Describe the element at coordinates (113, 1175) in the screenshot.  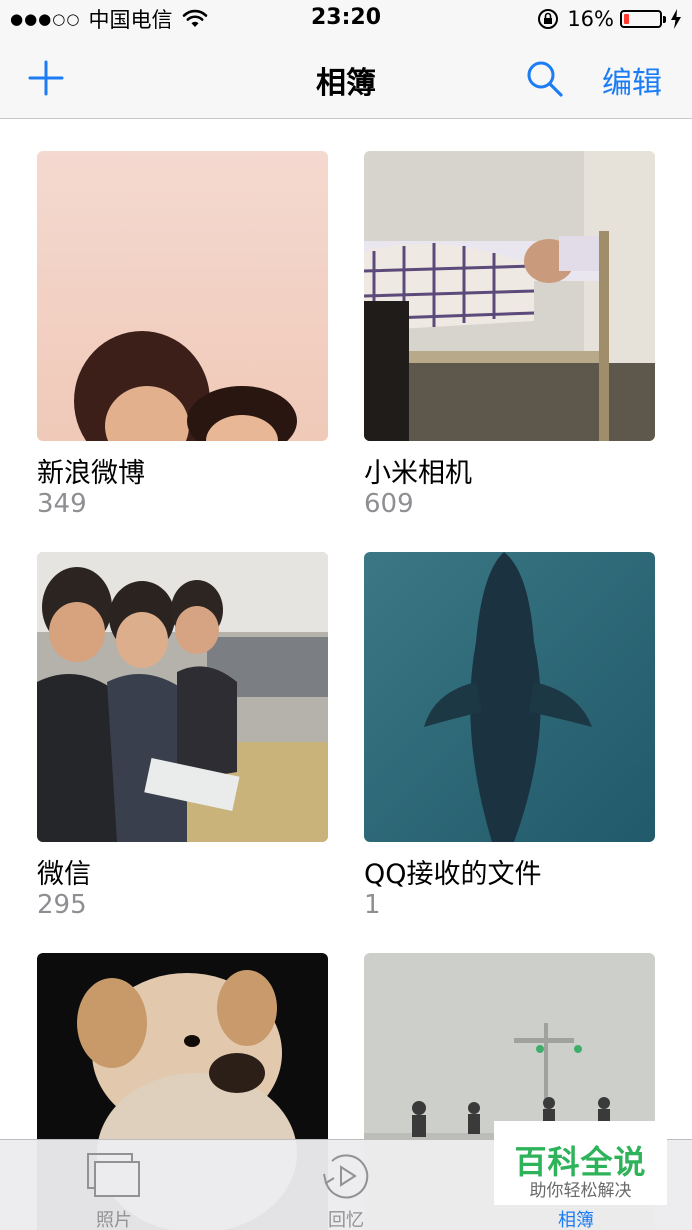
I see `photos-icon` at that location.